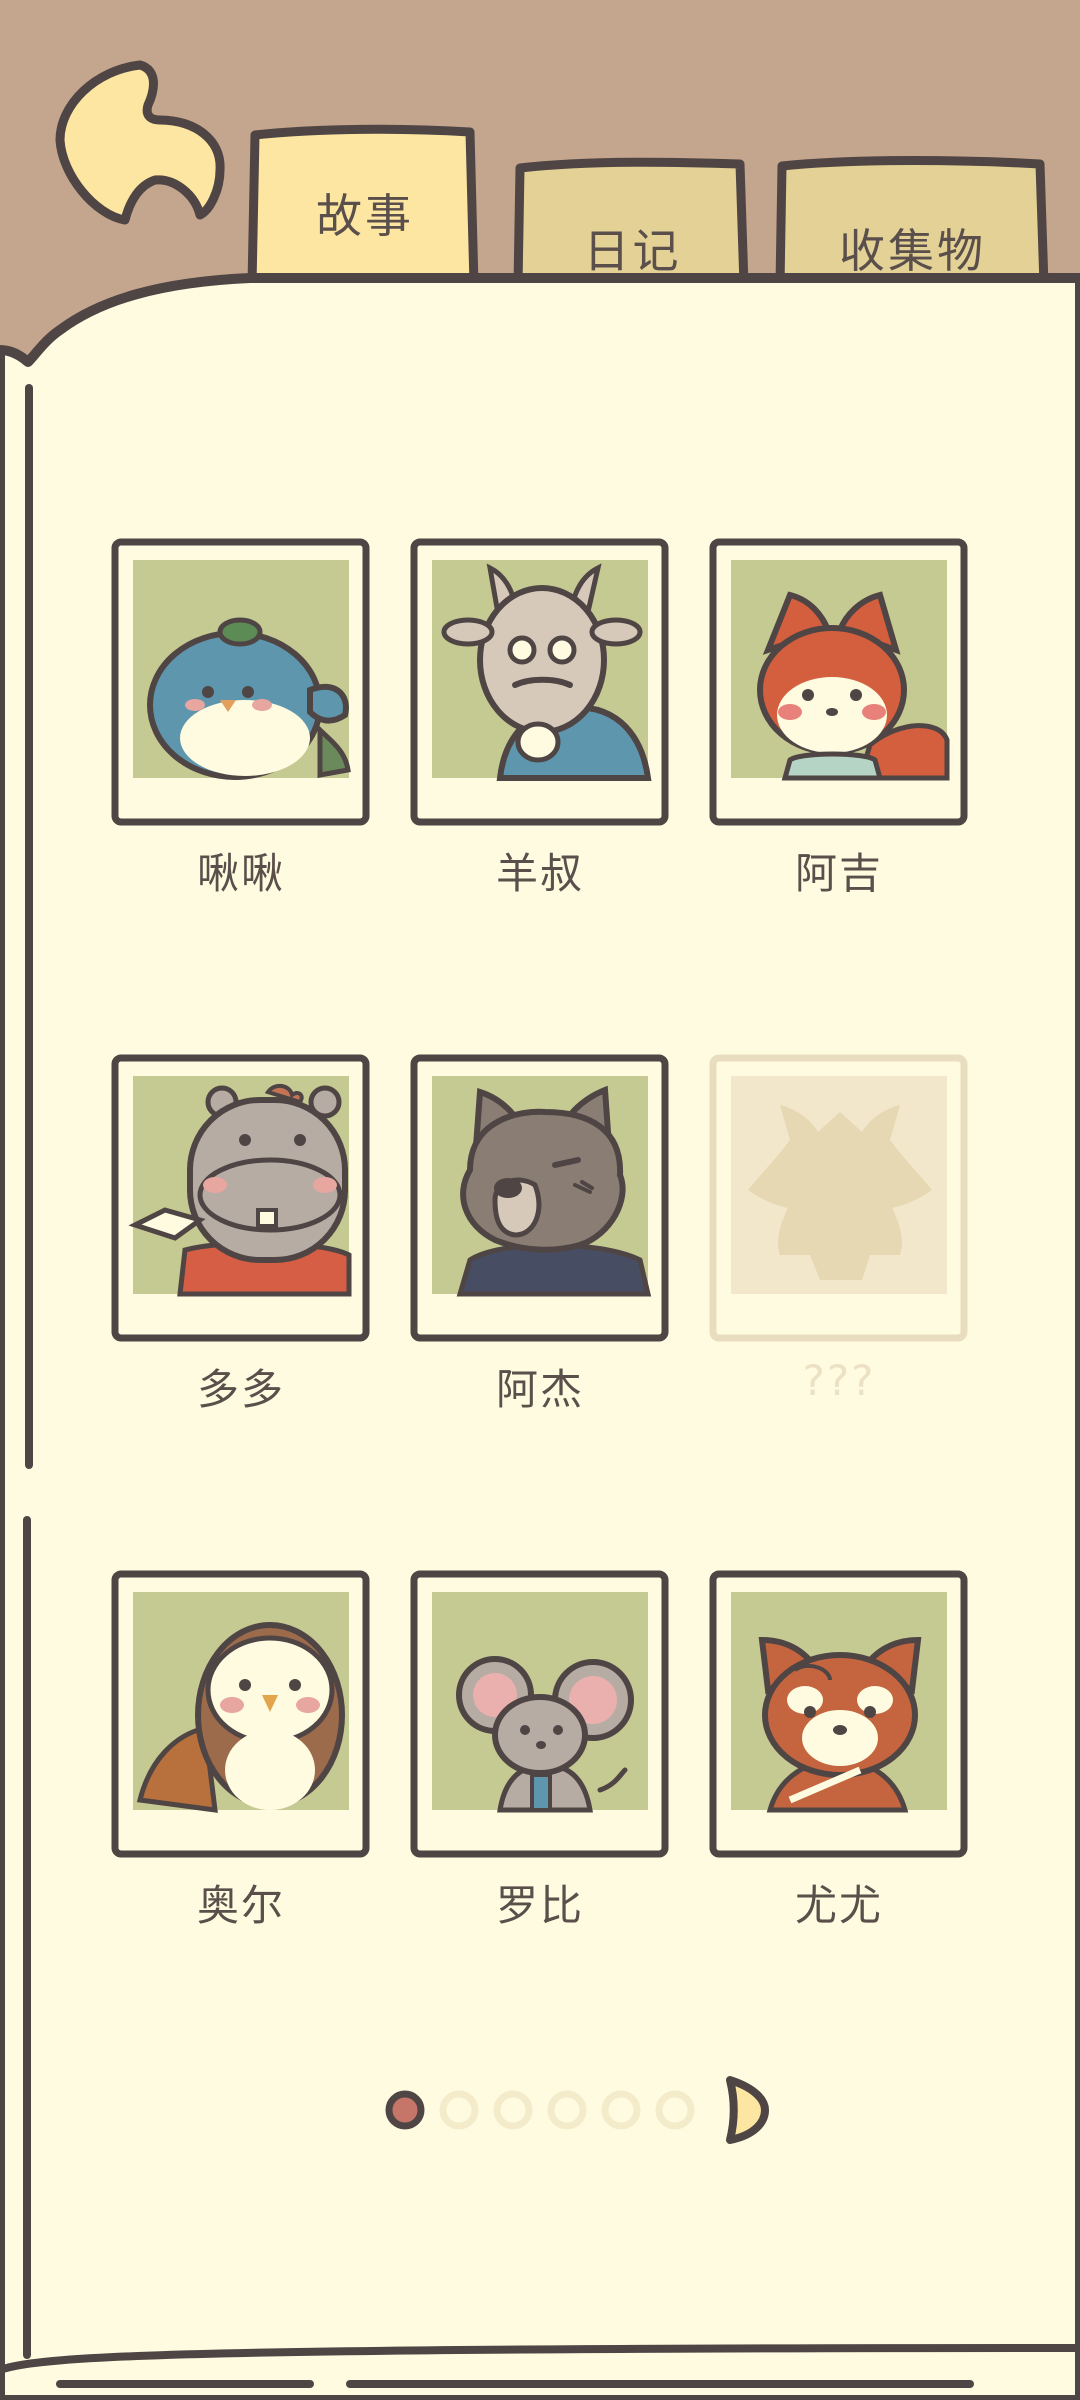 The image size is (1080, 2400). What do you see at coordinates (240, 1389) in the screenshot?
I see `character-name-duoduo: 多多` at bounding box center [240, 1389].